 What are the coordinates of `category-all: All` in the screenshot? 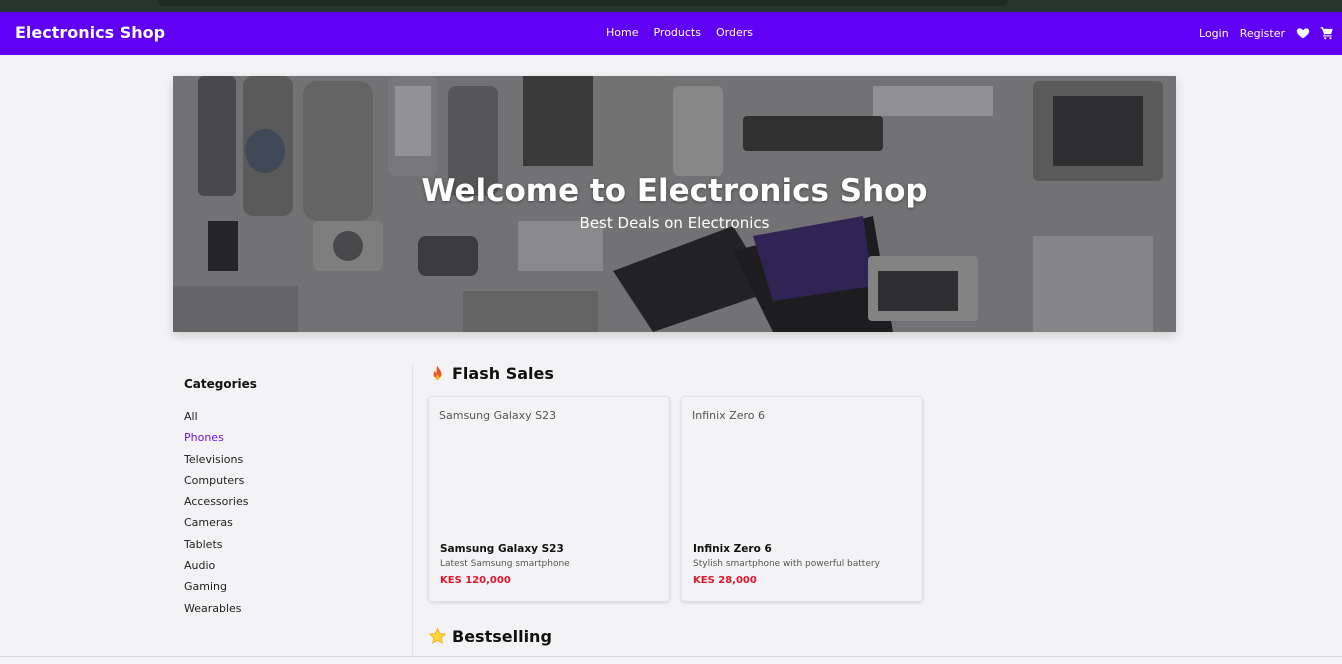 It's located at (216, 420).